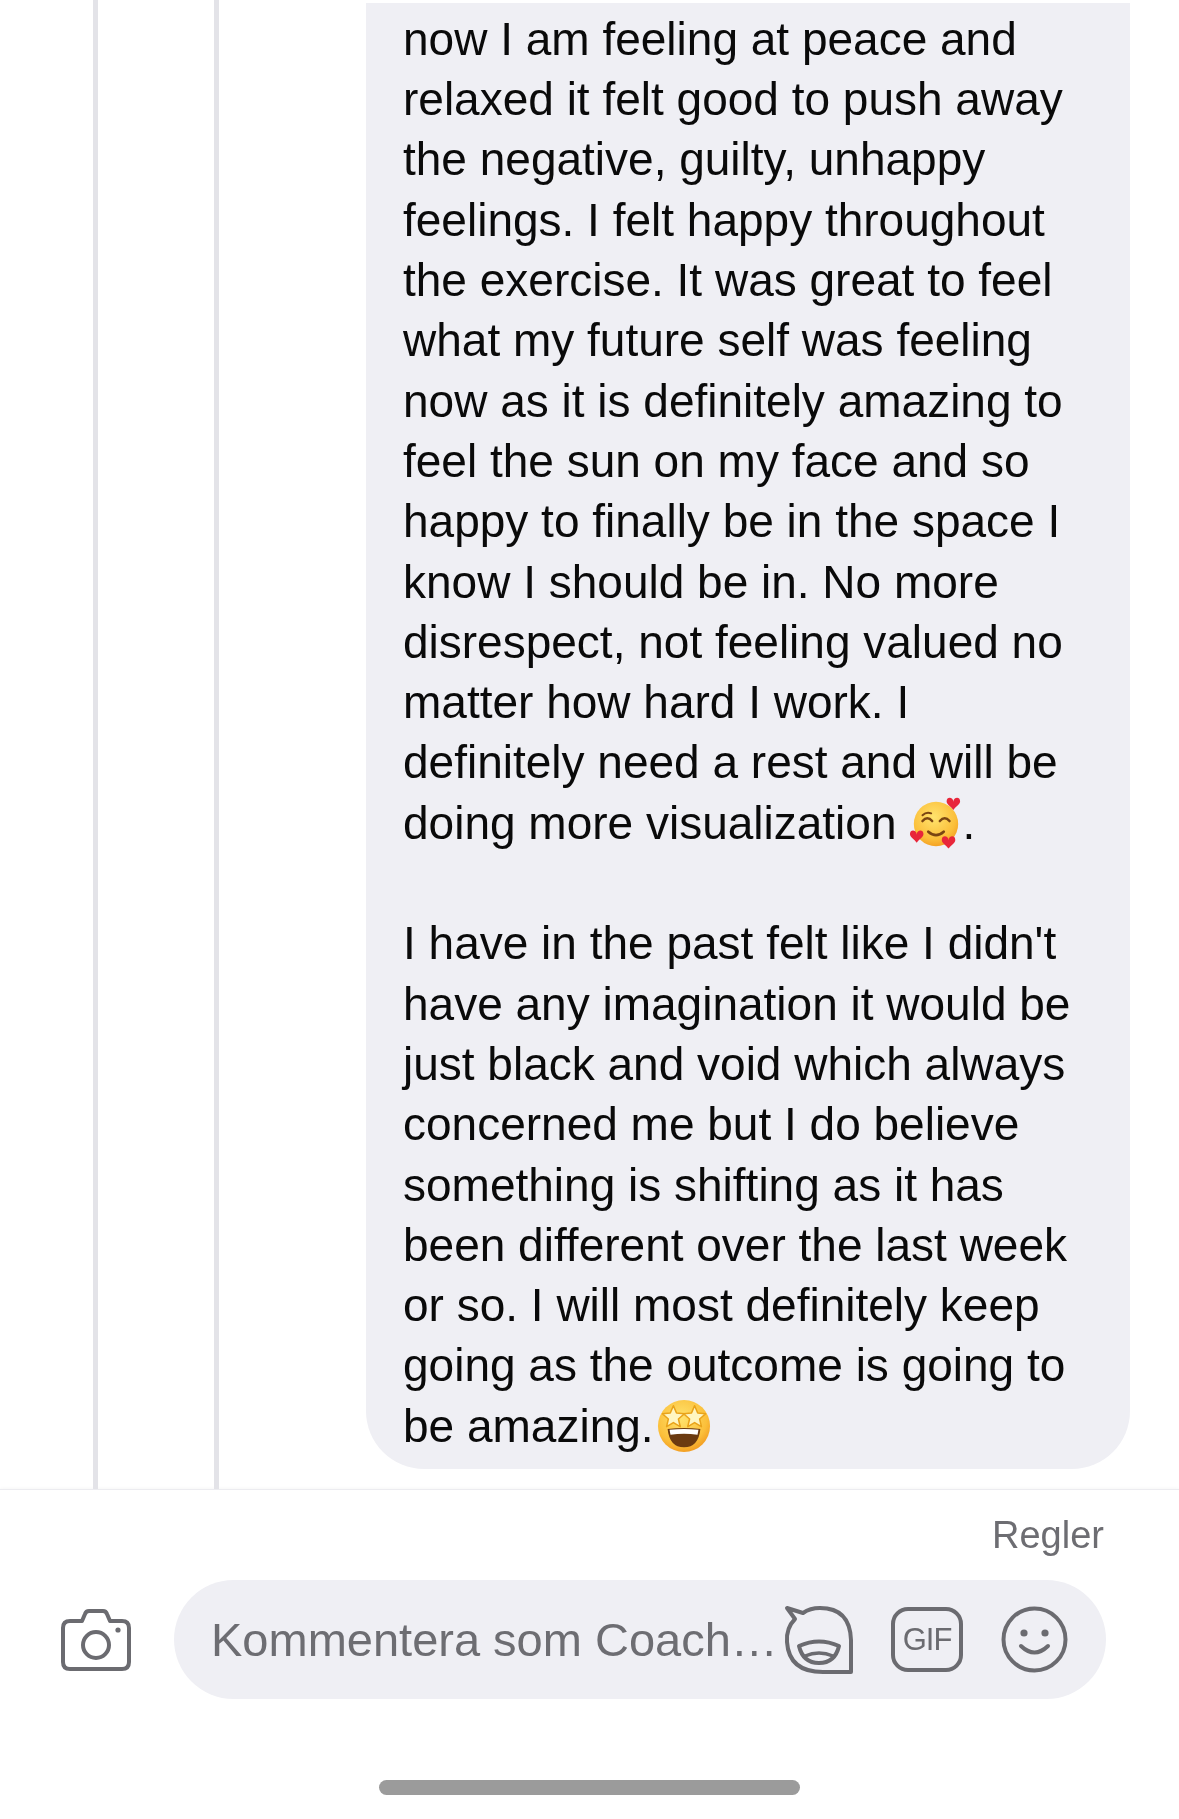  Describe the element at coordinates (1034, 1639) in the screenshot. I see `emoji-icon` at that location.